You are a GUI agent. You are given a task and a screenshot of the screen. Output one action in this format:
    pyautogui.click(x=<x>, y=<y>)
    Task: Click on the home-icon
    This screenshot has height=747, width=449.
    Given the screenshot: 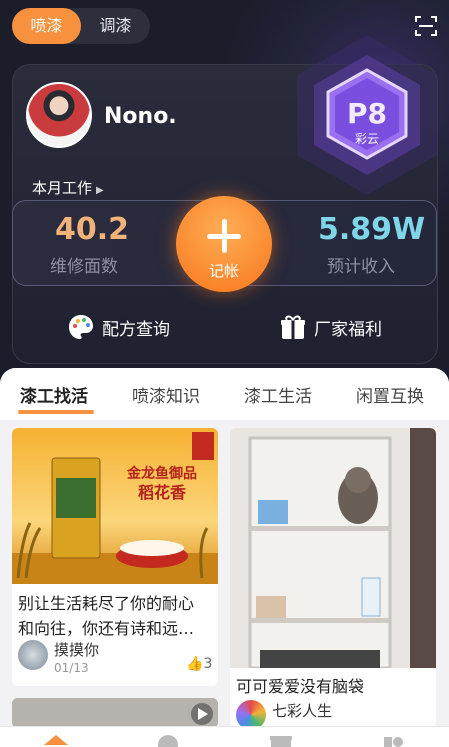 What is the action you would take?
    pyautogui.click(x=56, y=739)
    